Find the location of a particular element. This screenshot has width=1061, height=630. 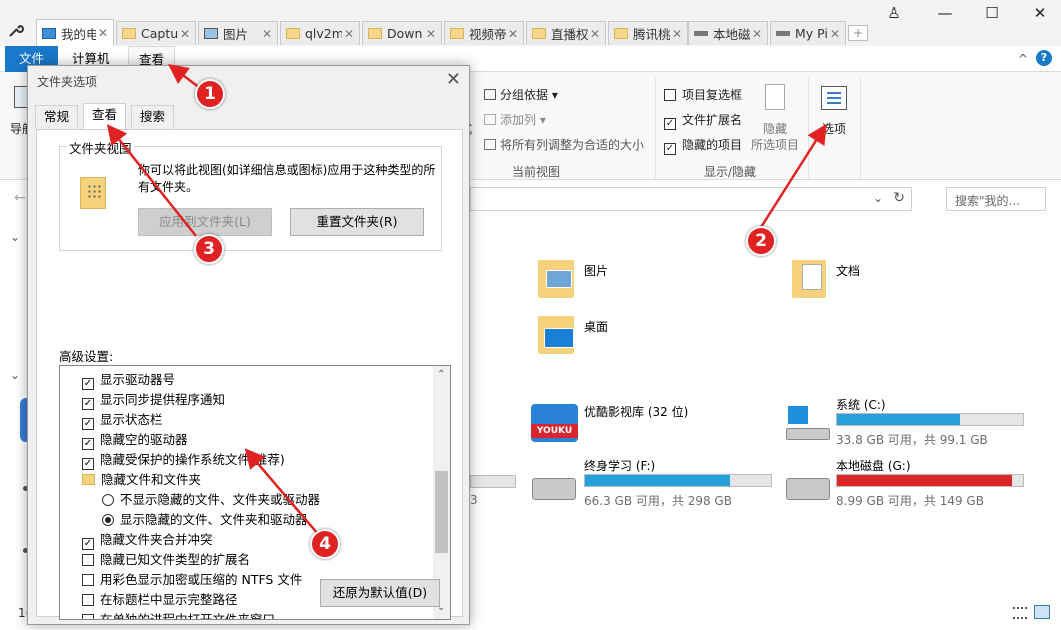

setting-show-sync-notifications: ✓ 显示同步提供程序通知 is located at coordinates (153, 400).